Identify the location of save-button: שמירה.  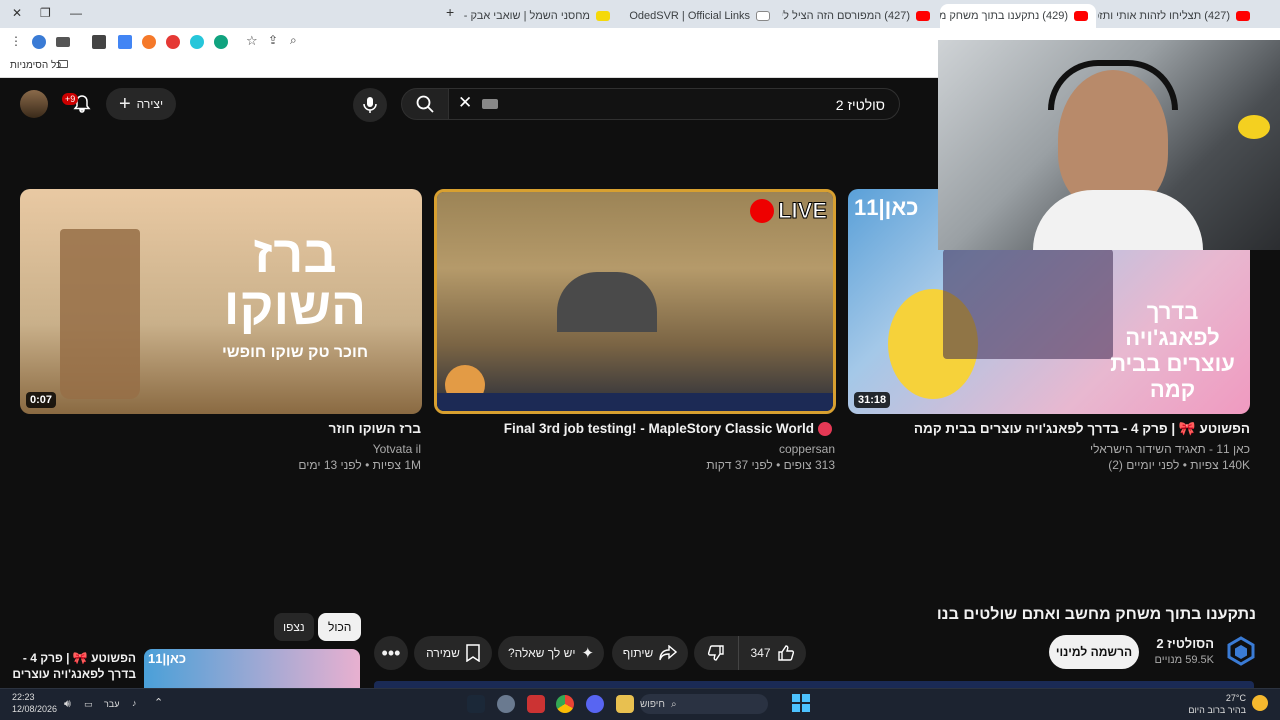
(453, 653).